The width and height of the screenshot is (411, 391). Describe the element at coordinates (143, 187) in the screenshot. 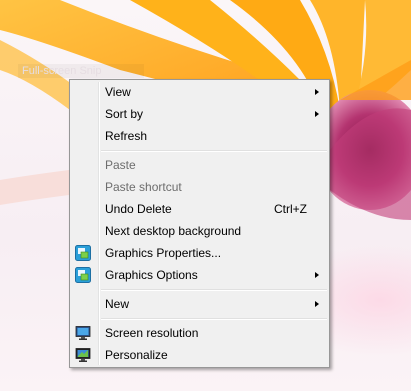

I see `menu-item-label: Paste shortcut` at that location.